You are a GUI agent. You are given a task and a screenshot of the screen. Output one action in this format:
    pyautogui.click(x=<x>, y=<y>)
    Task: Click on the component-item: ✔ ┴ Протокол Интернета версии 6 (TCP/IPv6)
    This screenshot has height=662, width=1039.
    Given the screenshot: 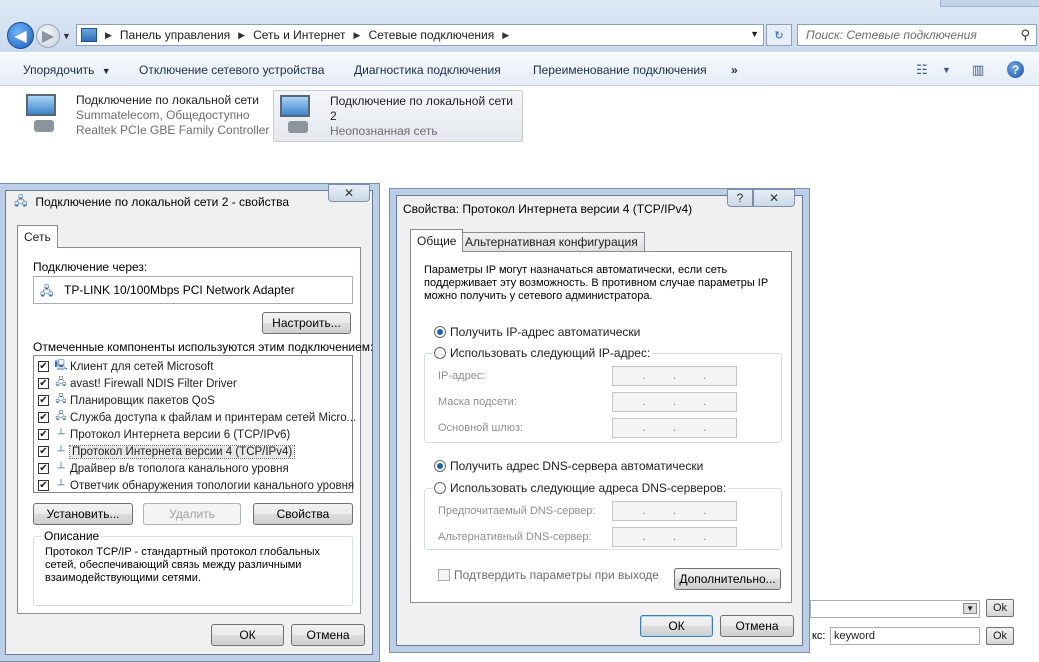 What is the action you would take?
    pyautogui.click(x=164, y=434)
    